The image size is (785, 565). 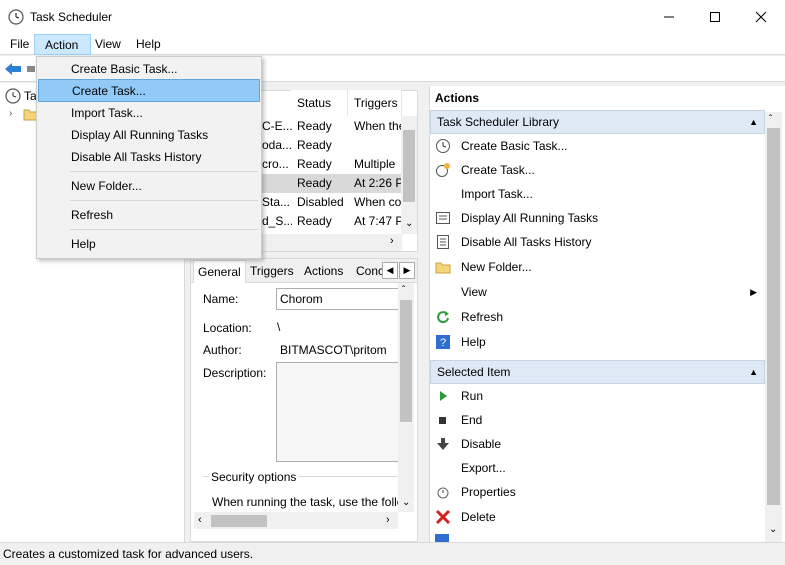 I want to click on list-icon, so click(x=443, y=218).